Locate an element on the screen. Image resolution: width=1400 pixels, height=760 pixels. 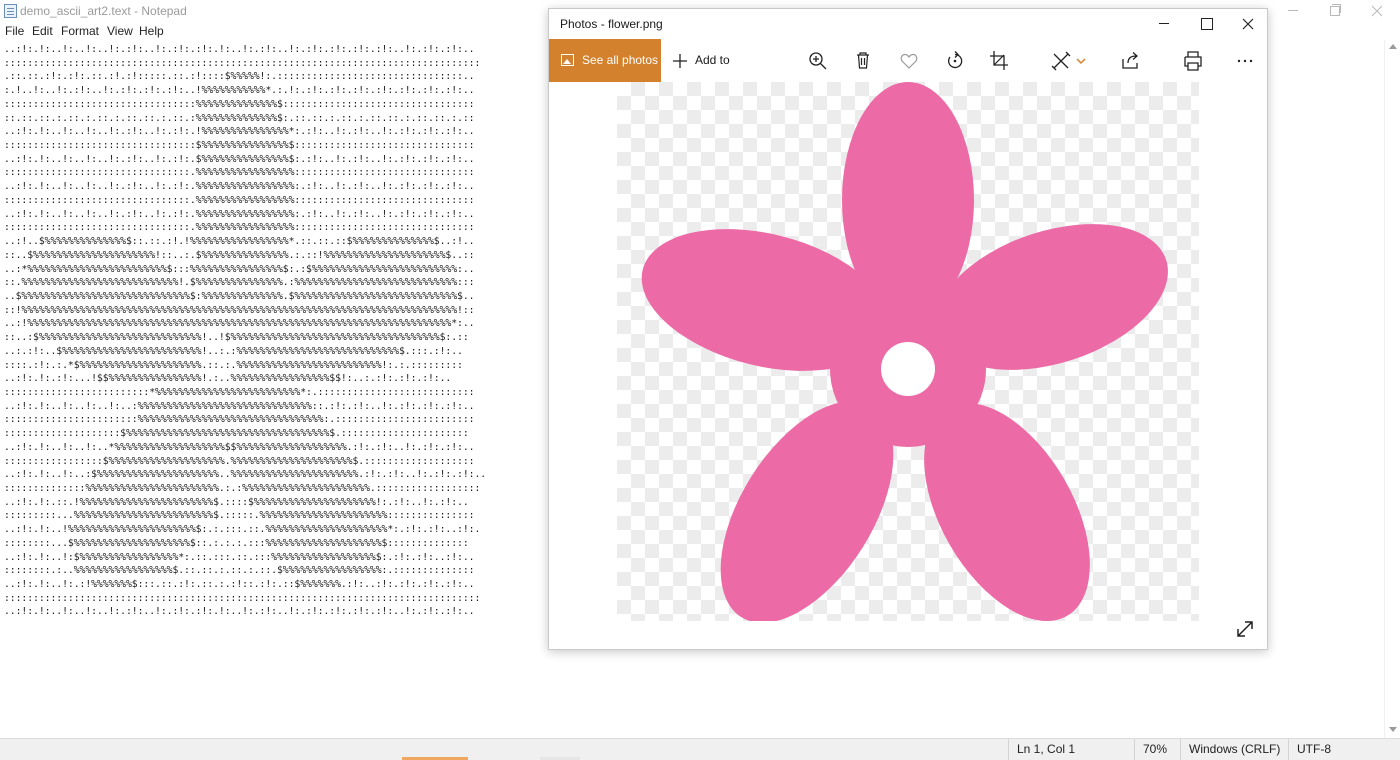
share-icon is located at coordinates (1130, 60).